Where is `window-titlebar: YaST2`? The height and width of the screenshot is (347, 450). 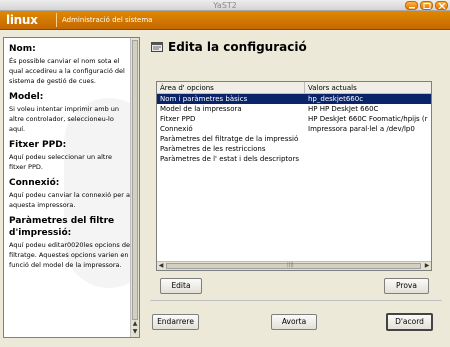 window-titlebar: YaST2 is located at coordinates (225, 5).